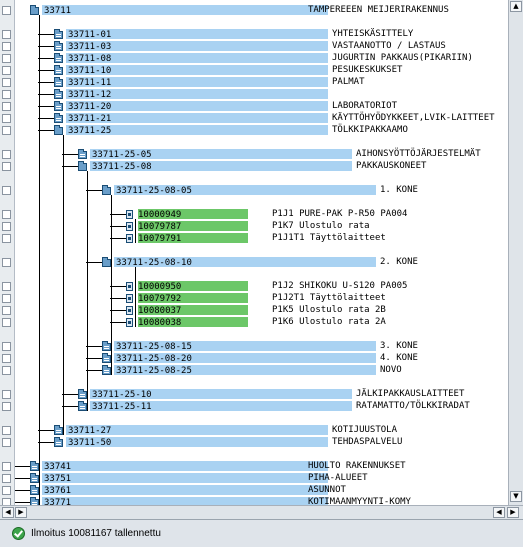  Describe the element at coordinates (159, 299) in the screenshot. I see `equipment-number: 10079792` at that location.